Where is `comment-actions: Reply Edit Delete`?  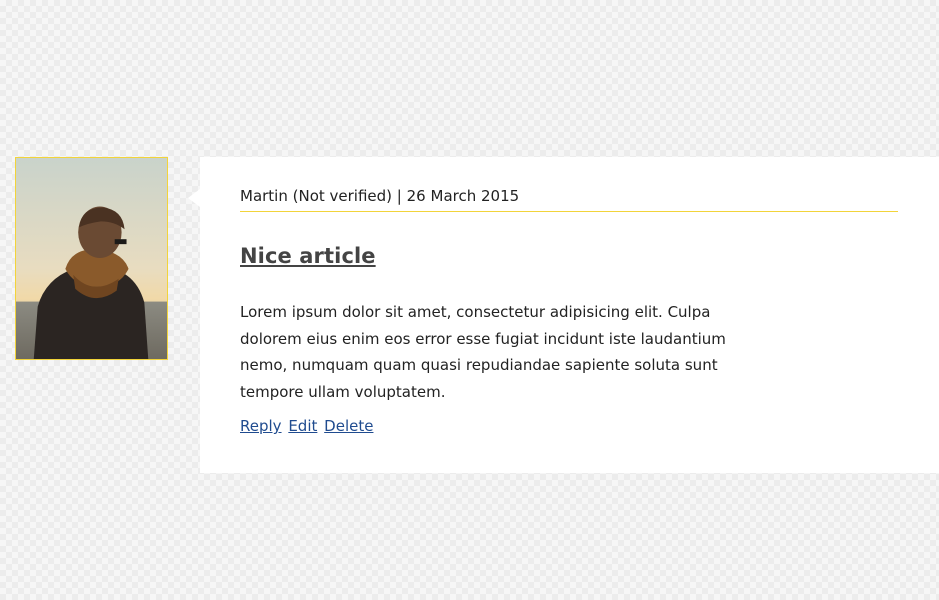
comment-actions: Reply Edit Delete is located at coordinates (569, 426).